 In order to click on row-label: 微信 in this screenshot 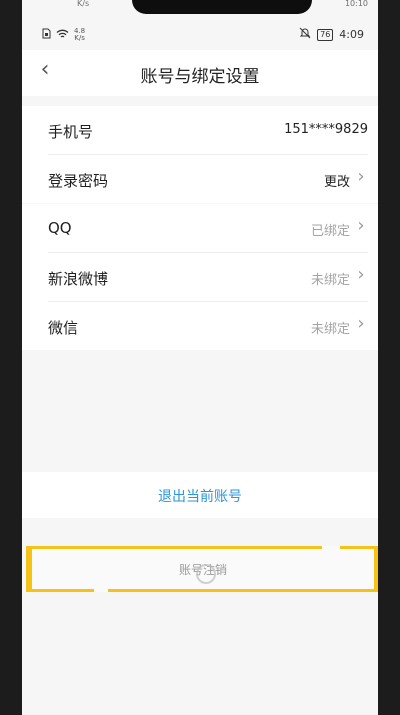, I will do `click(63, 328)`.